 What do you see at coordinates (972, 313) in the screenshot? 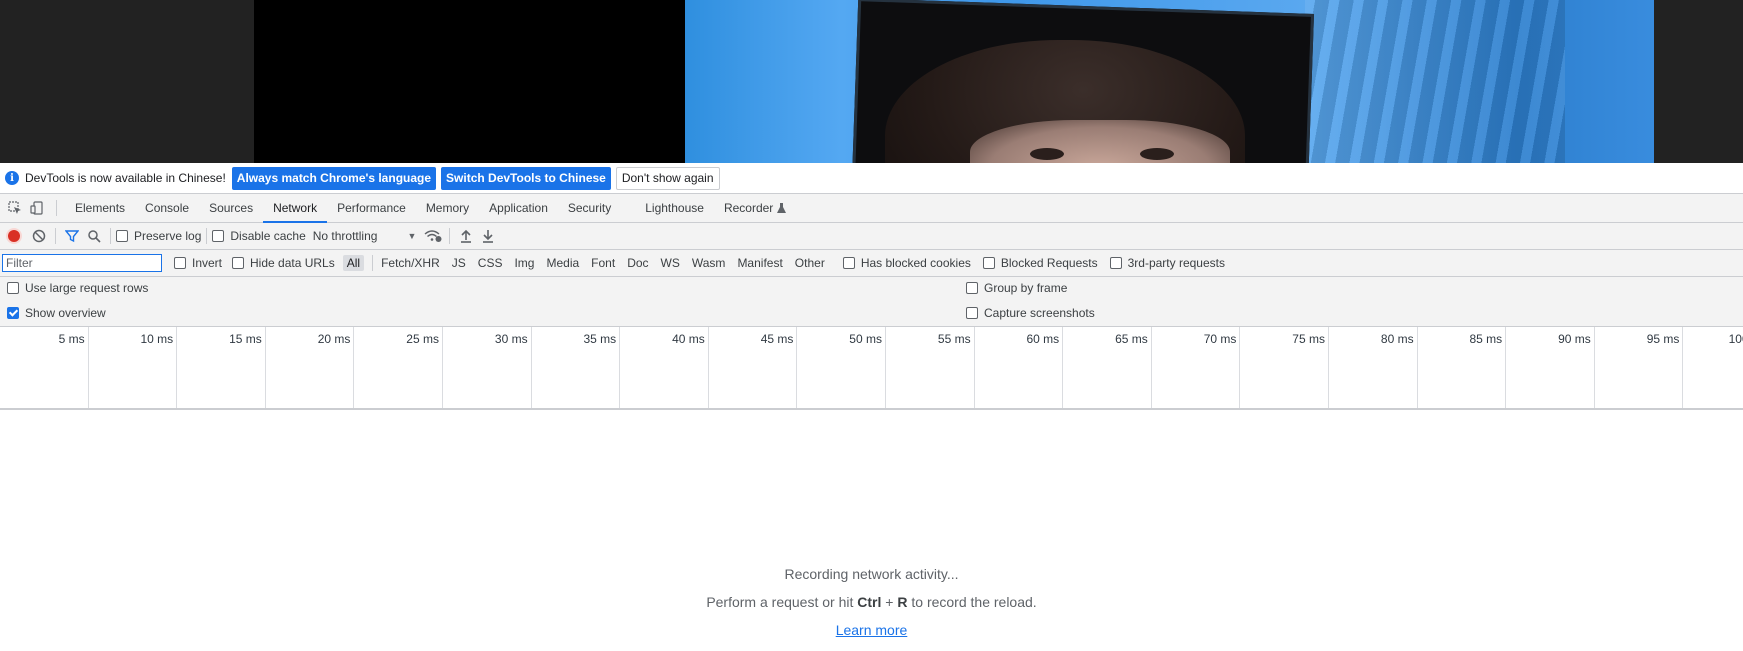
I see `capture-screenshots-box` at bounding box center [972, 313].